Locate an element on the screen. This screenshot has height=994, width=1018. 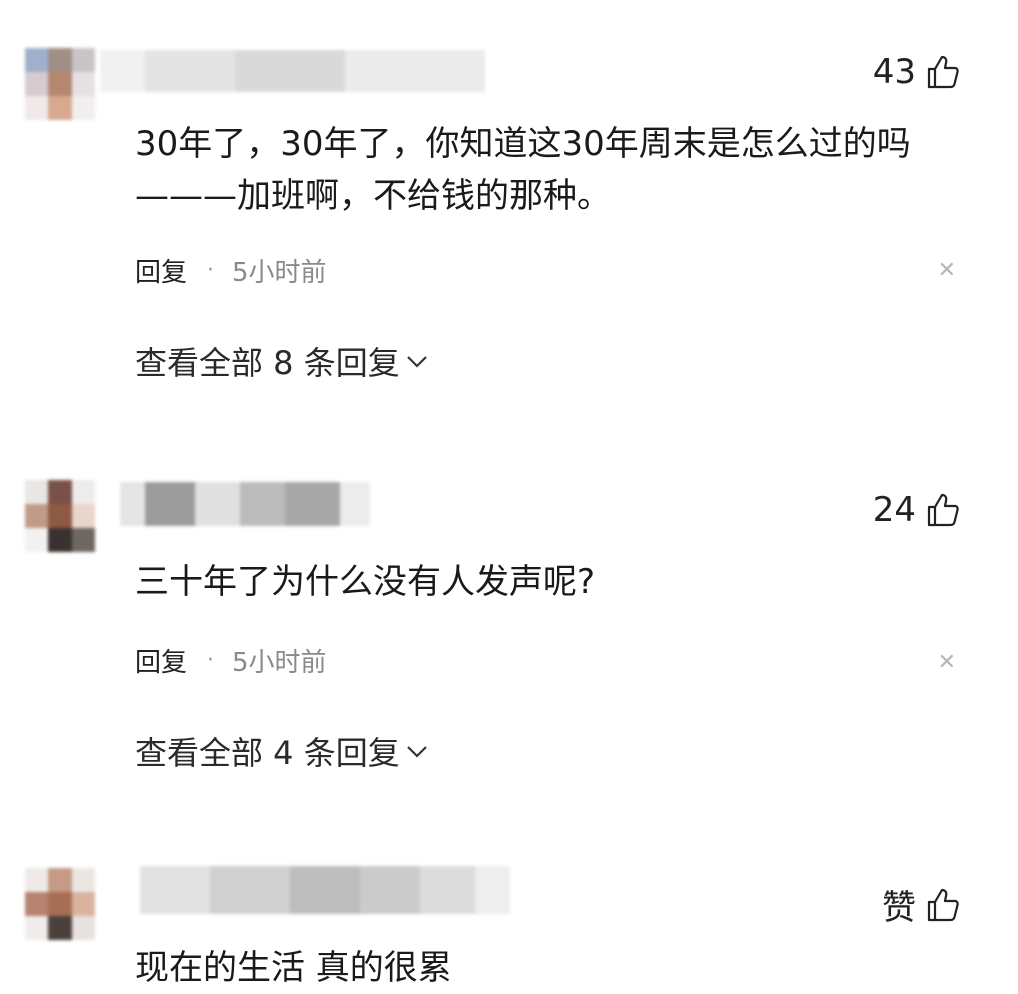
like-button: 43 is located at coordinates (916, 72).